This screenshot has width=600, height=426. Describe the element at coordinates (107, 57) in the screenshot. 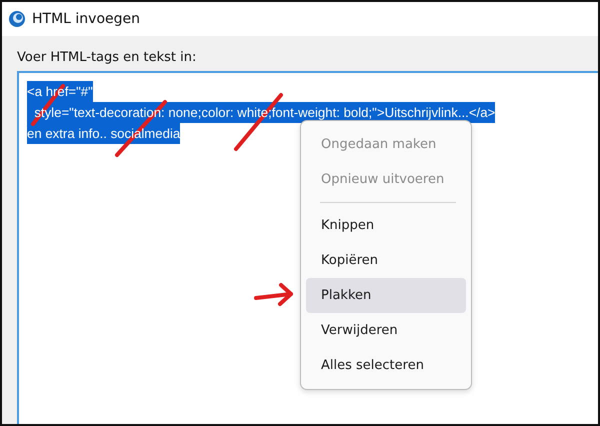

I see `field-label: Voer HTML-tags en tekst in:` at that location.